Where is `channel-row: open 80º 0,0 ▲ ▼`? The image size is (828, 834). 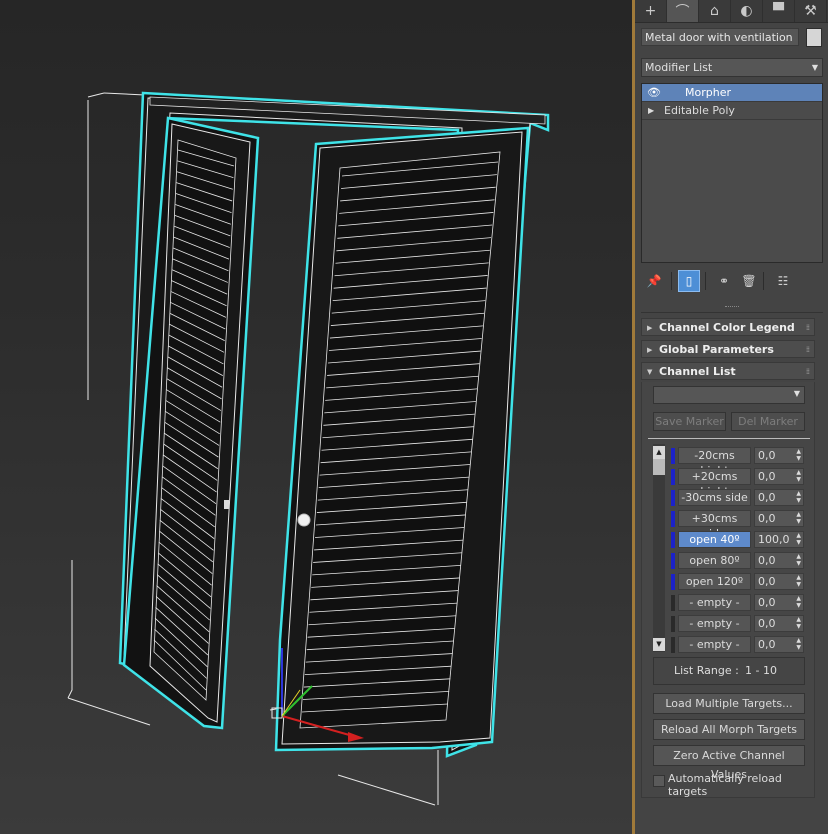
channel-row: open 80º 0,0 ▲ ▼ is located at coordinates (739, 560).